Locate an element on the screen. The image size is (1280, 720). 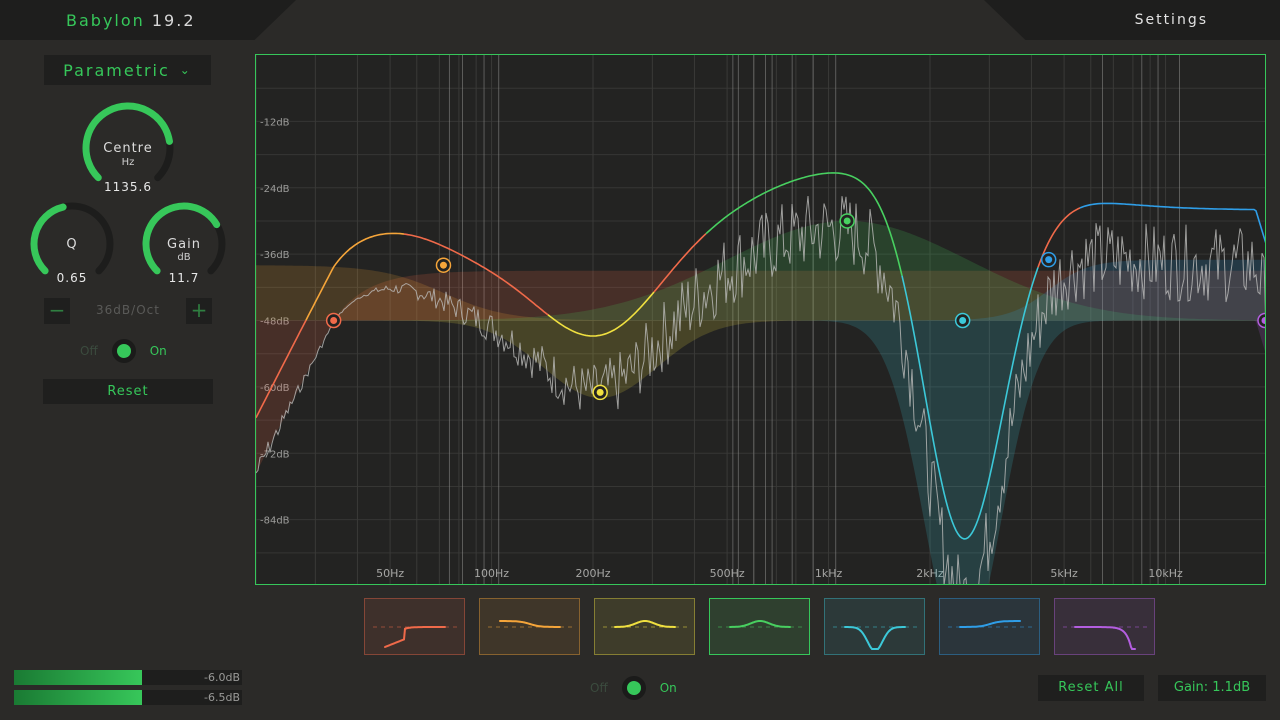
band-enable-toggle: Off On is located at coordinates (123, 351).